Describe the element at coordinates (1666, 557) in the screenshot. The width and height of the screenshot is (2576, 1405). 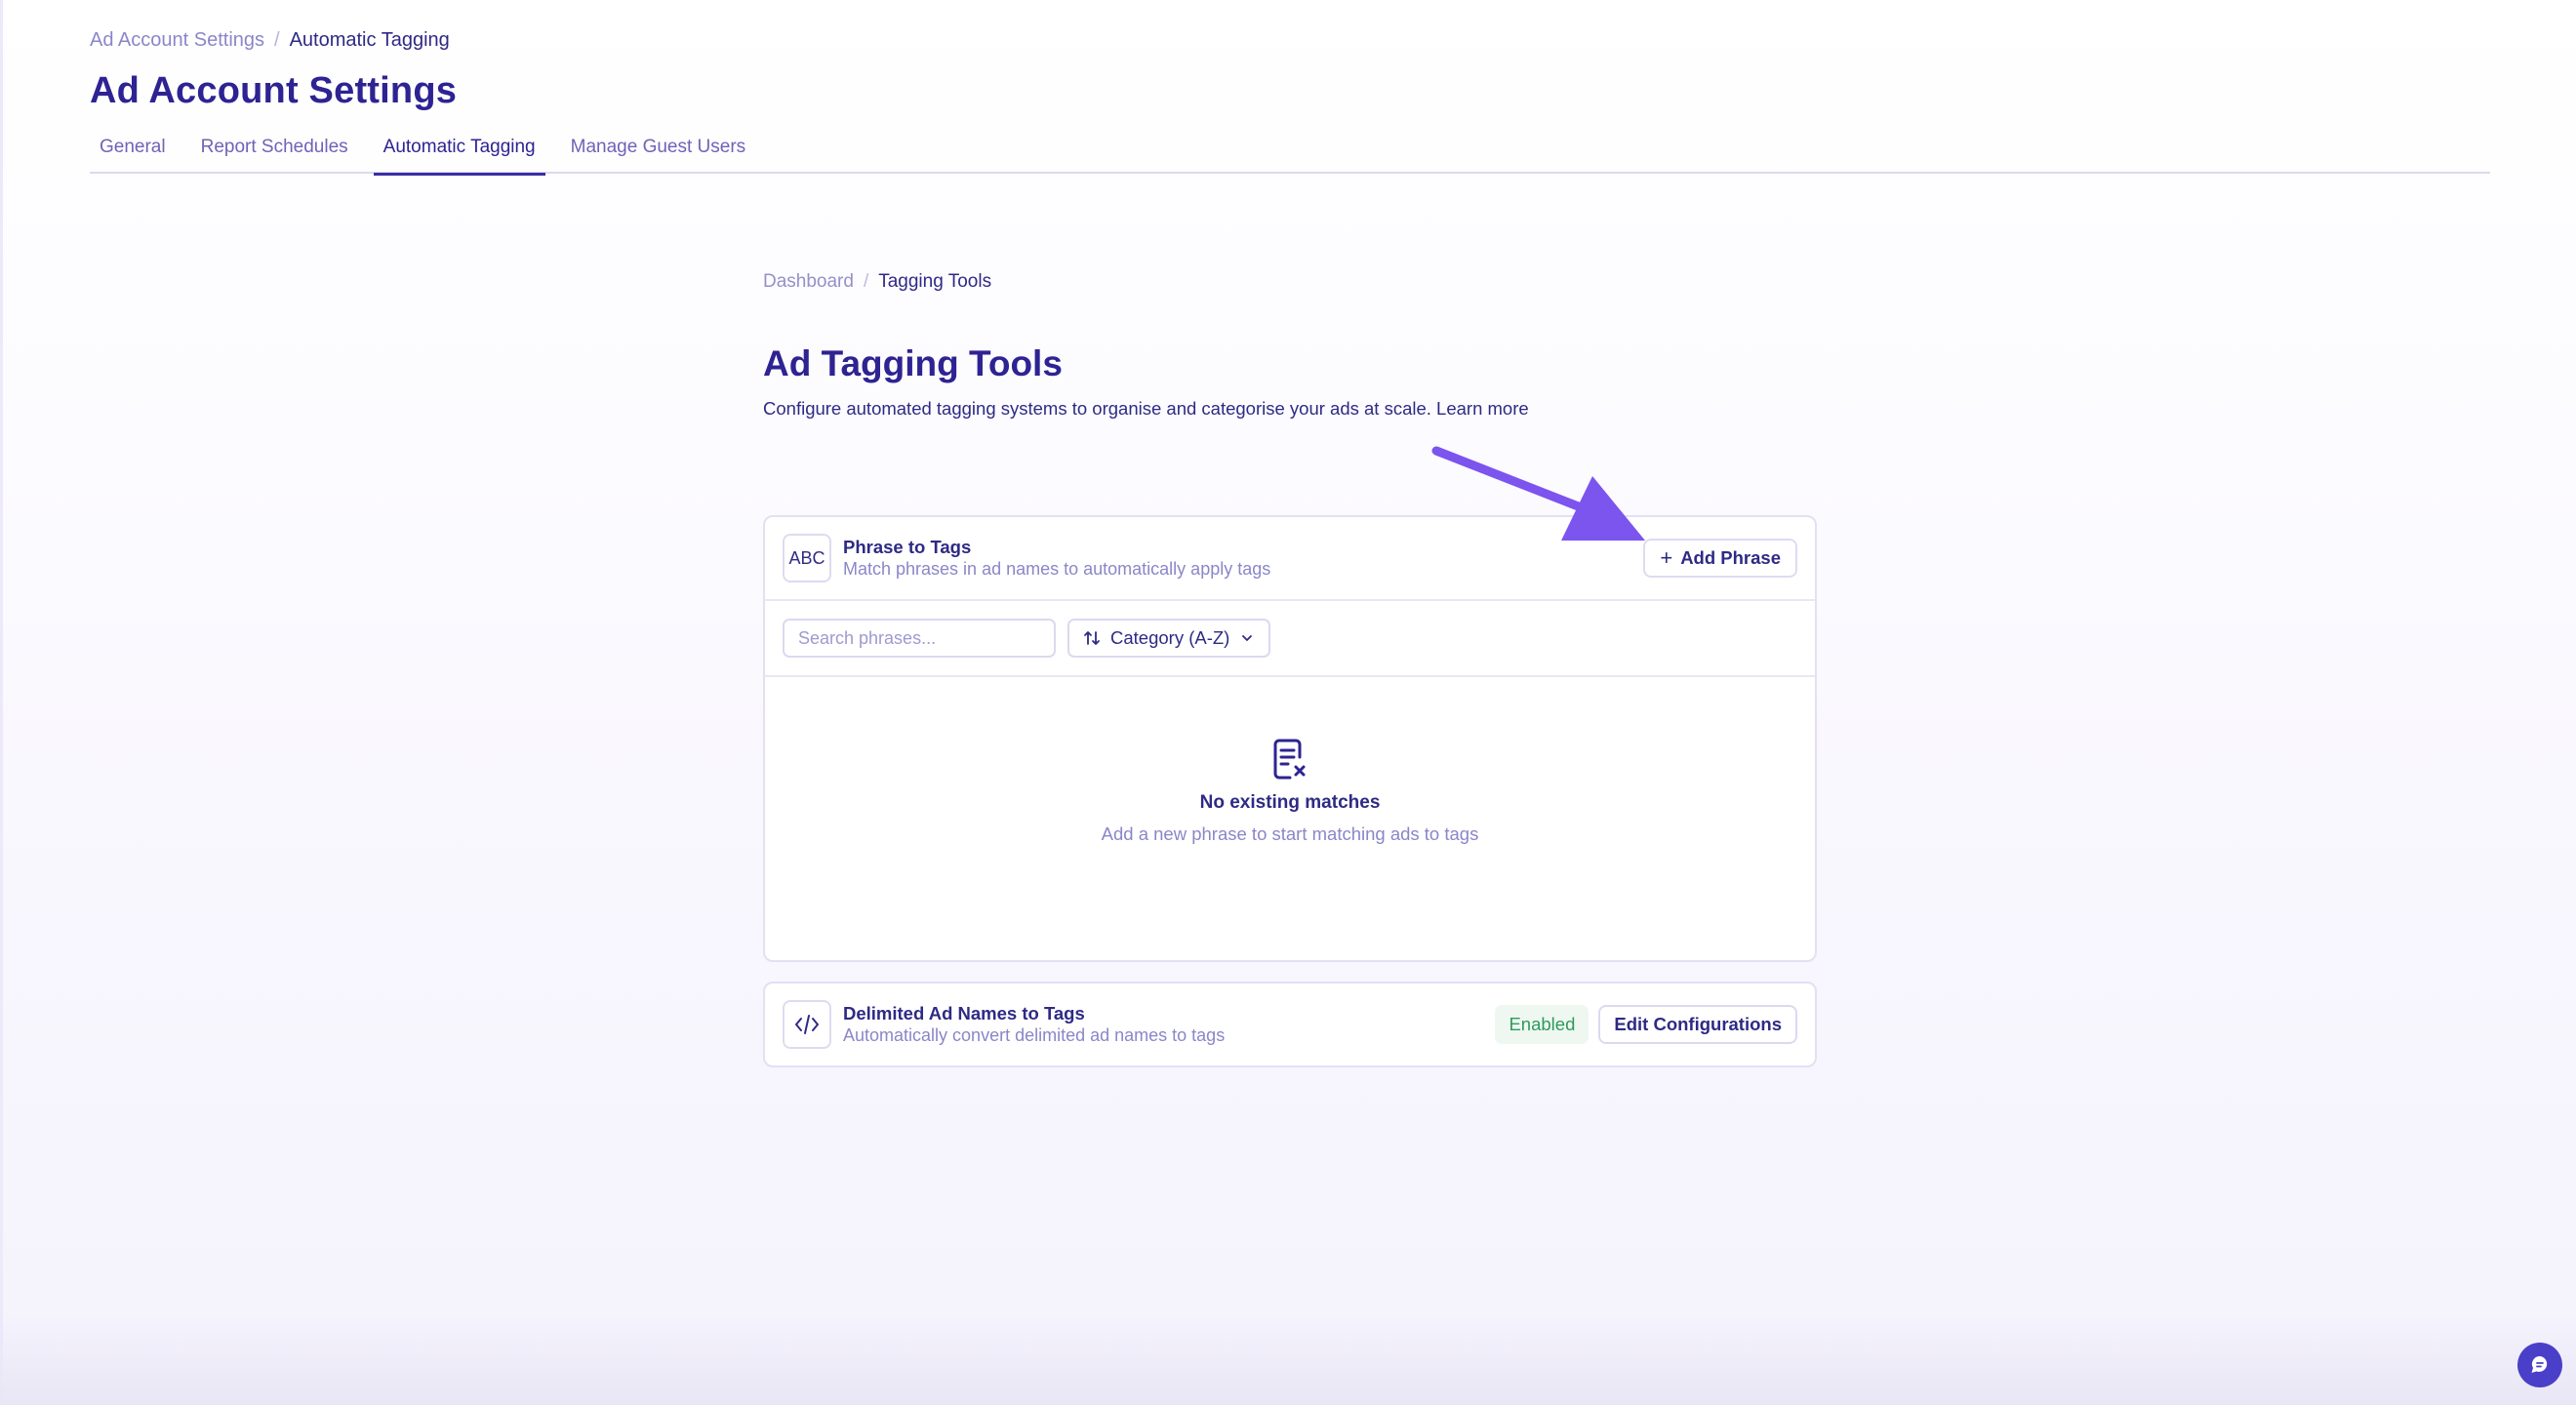
I see `plus-icon: +` at that location.